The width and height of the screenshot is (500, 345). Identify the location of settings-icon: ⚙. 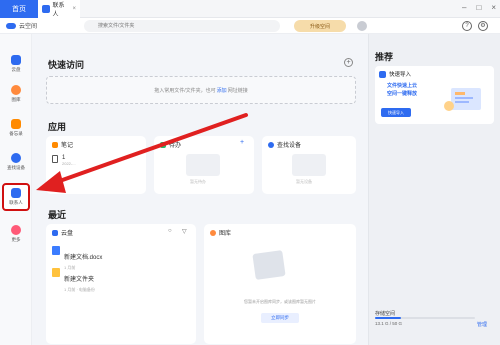
(483, 26).